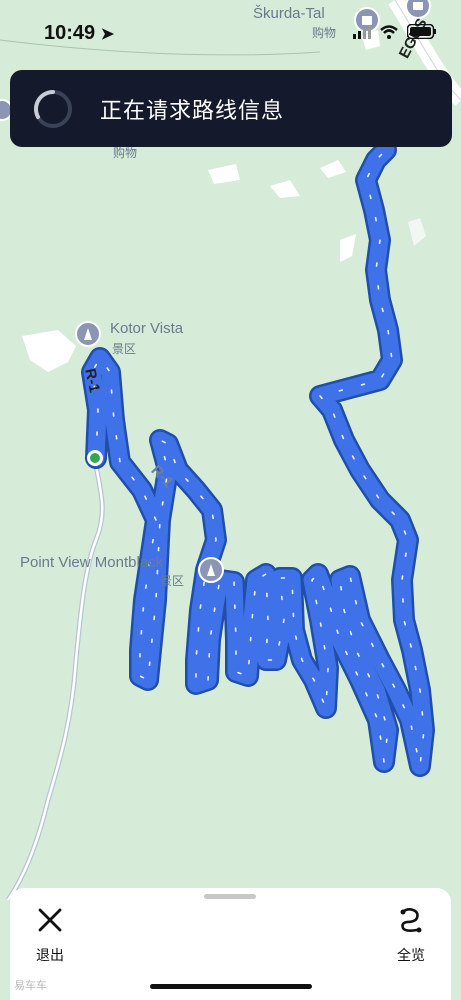 Image resolution: width=461 pixels, height=1000 pixels. Describe the element at coordinates (172, 581) in the screenshot. I see `map-sublabel-point-view: 景区` at that location.